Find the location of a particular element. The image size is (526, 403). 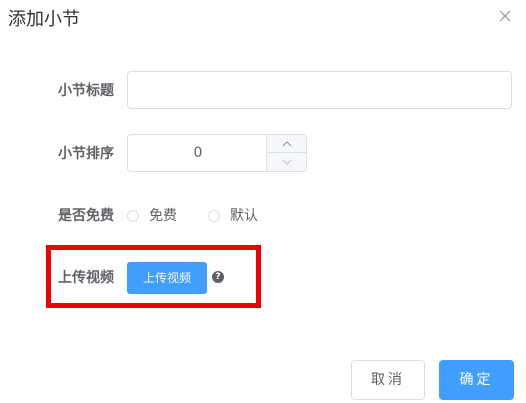

radio-free-label: 免费 is located at coordinates (163, 216).